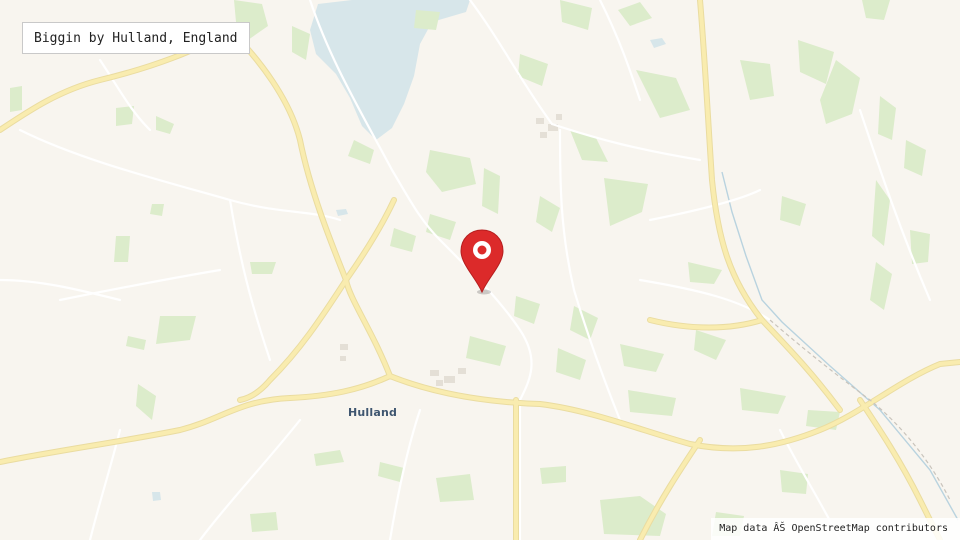 Image resolution: width=960 pixels, height=540 pixels. I want to click on pond, so click(156, 496).